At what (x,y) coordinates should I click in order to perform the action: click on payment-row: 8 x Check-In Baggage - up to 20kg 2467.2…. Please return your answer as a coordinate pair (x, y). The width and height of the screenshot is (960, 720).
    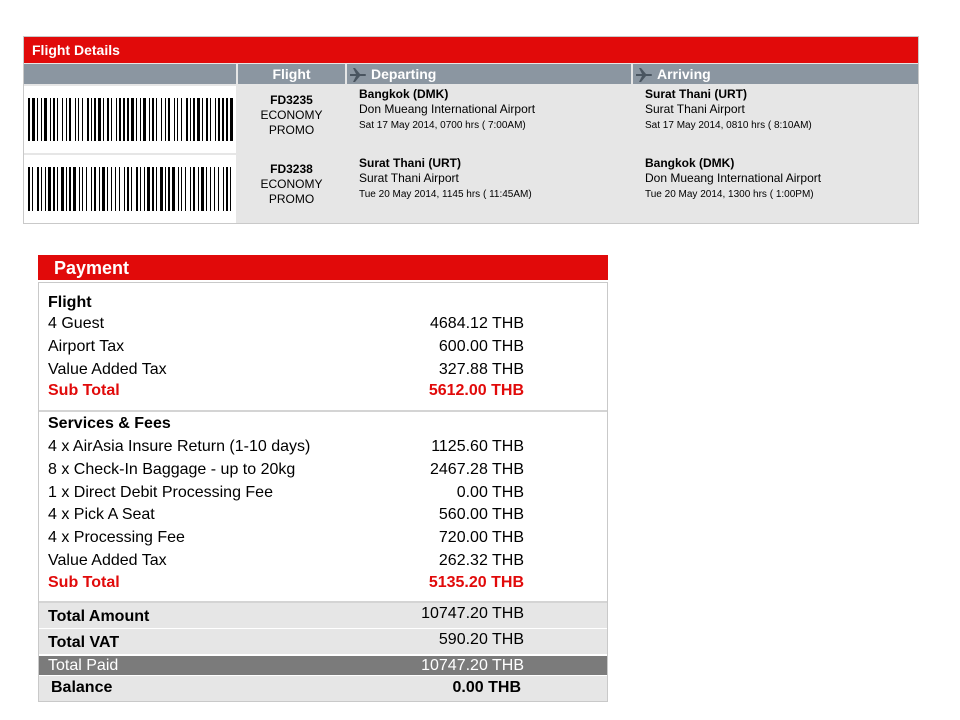
    Looking at the image, I should click on (286, 470).